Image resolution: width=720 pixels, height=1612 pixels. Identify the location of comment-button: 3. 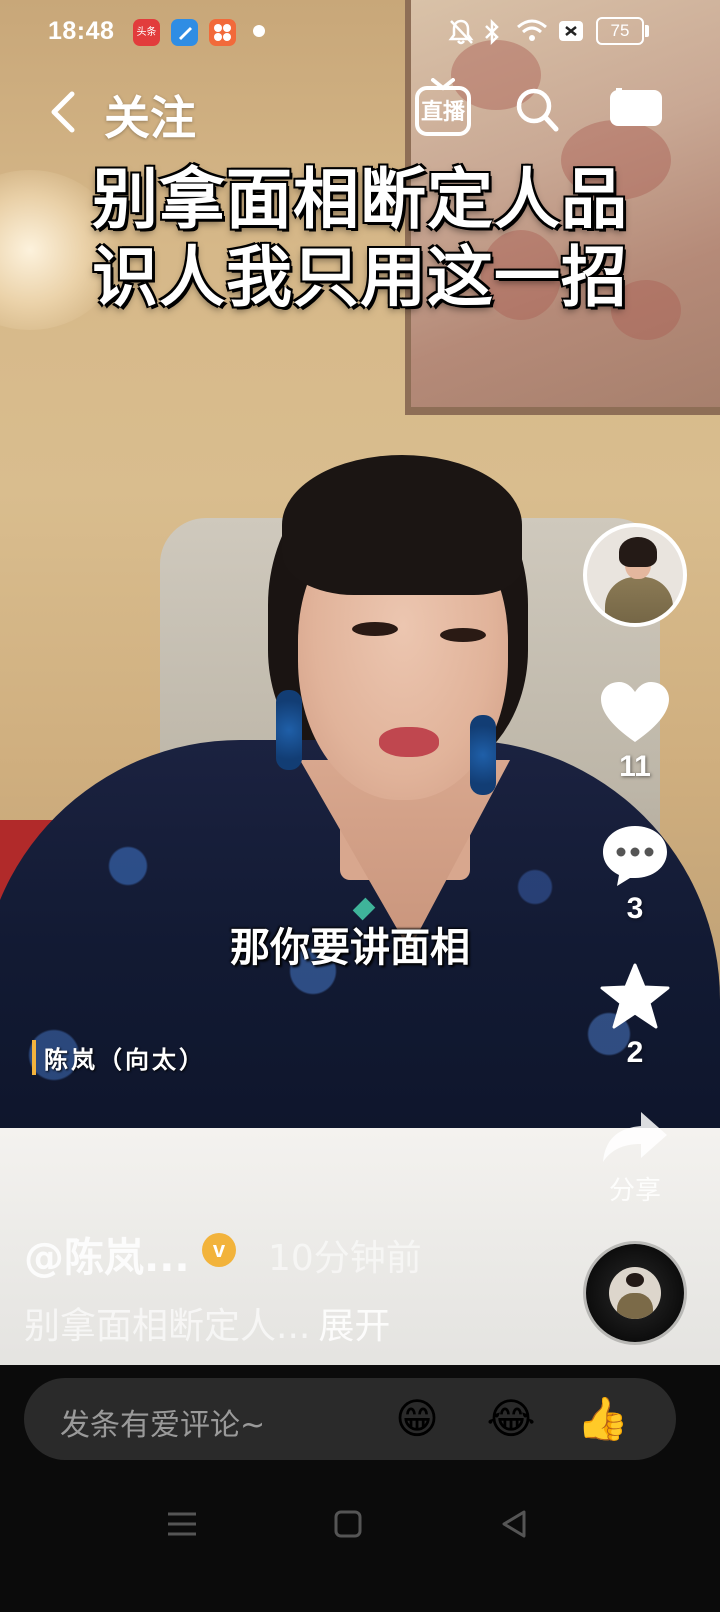
(635, 874).